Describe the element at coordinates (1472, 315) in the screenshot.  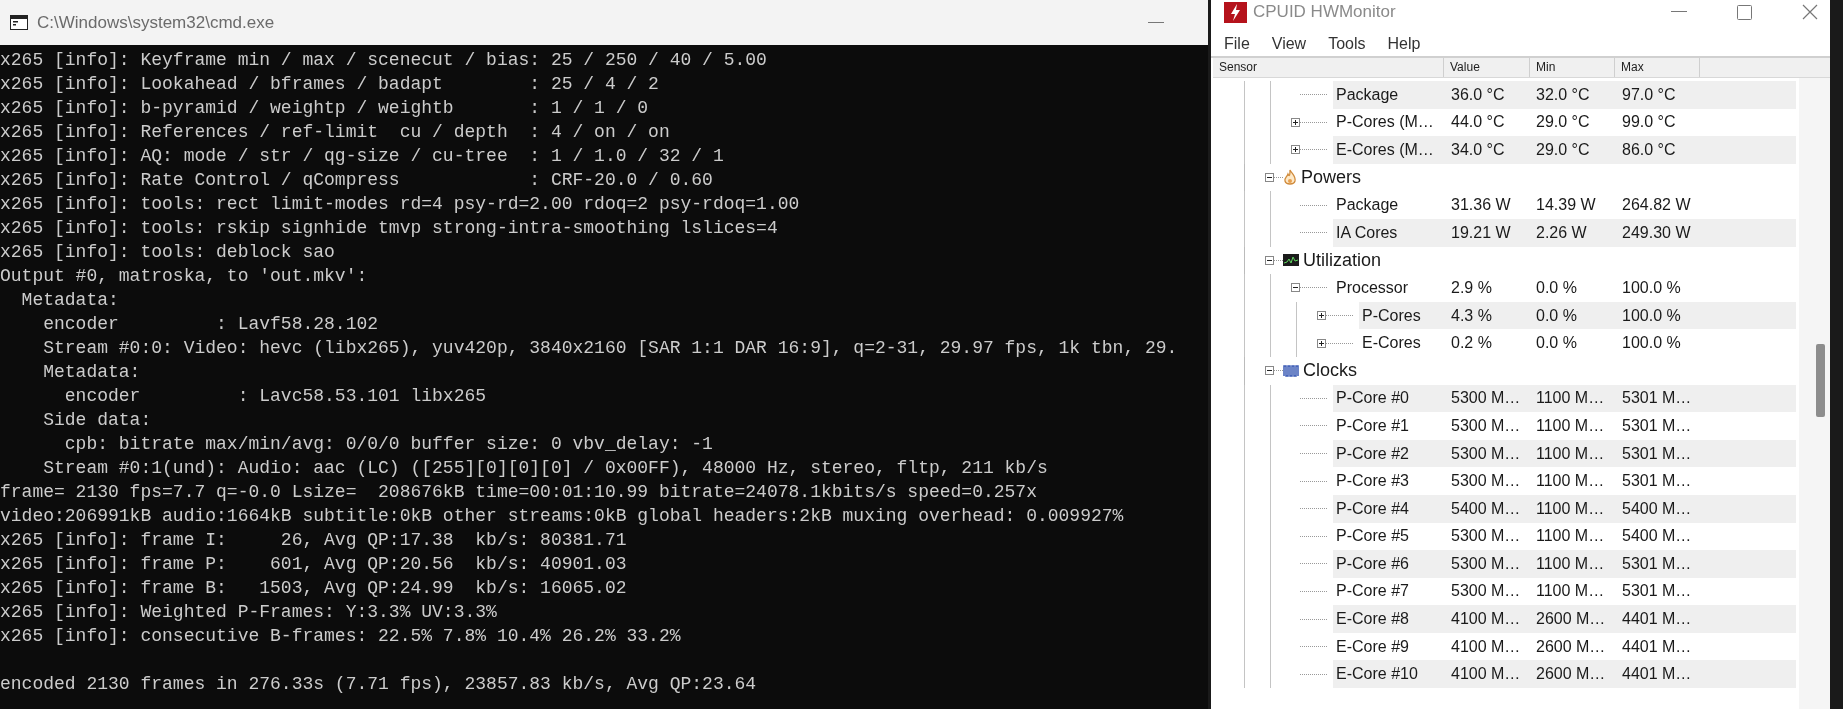
I see `sensor-value: 4.3 %` at that location.